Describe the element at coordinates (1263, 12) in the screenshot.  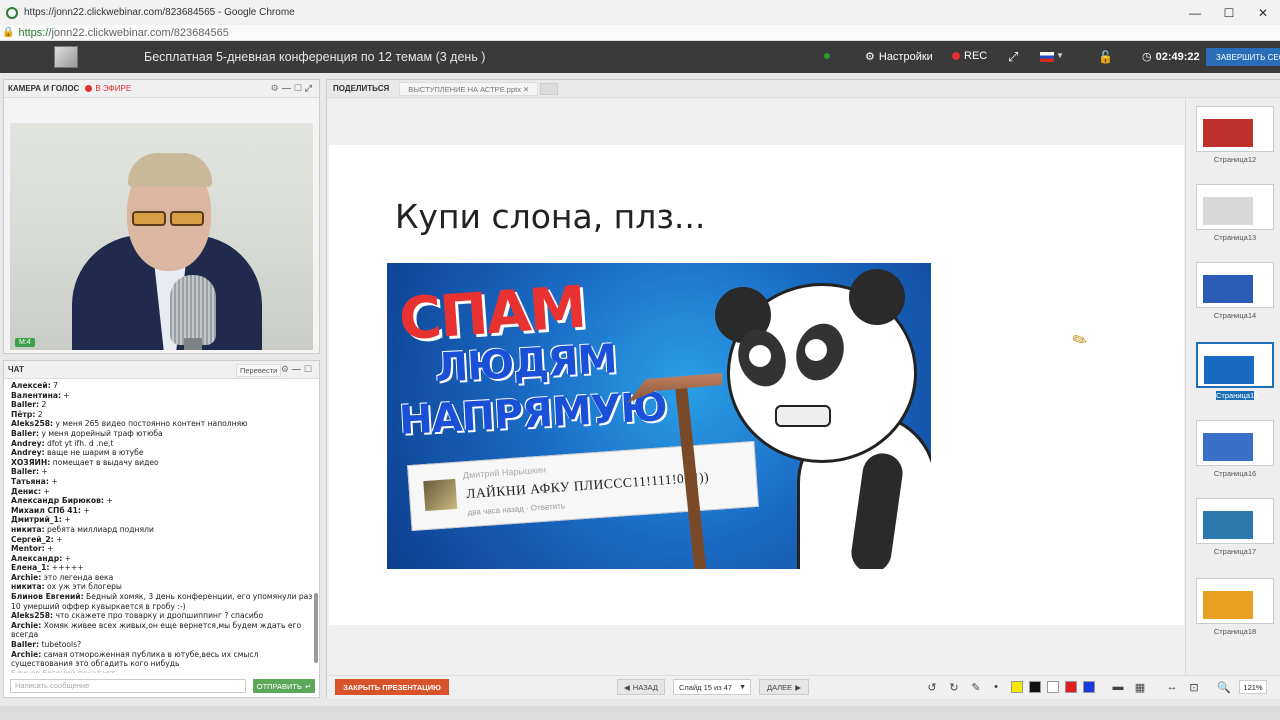
I see `close-window-icon: ✕` at that location.